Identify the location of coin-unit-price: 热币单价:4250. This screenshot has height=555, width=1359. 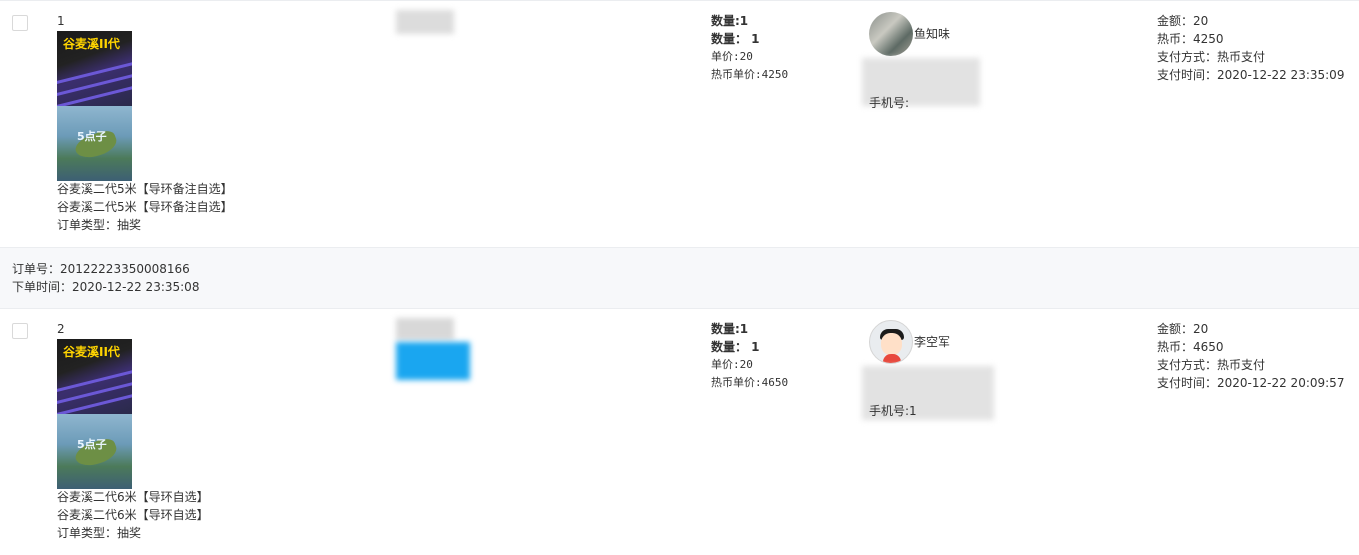
(750, 74).